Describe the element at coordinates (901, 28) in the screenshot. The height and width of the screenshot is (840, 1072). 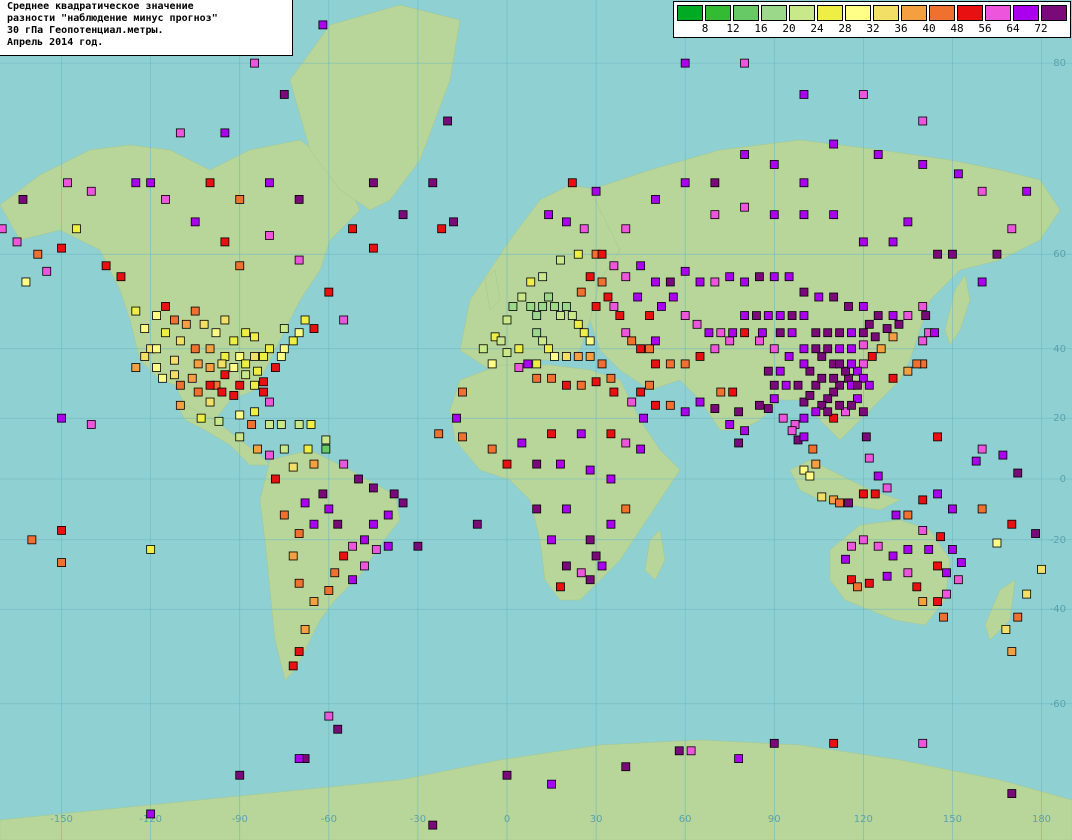
I see `legend-label: 36` at that location.